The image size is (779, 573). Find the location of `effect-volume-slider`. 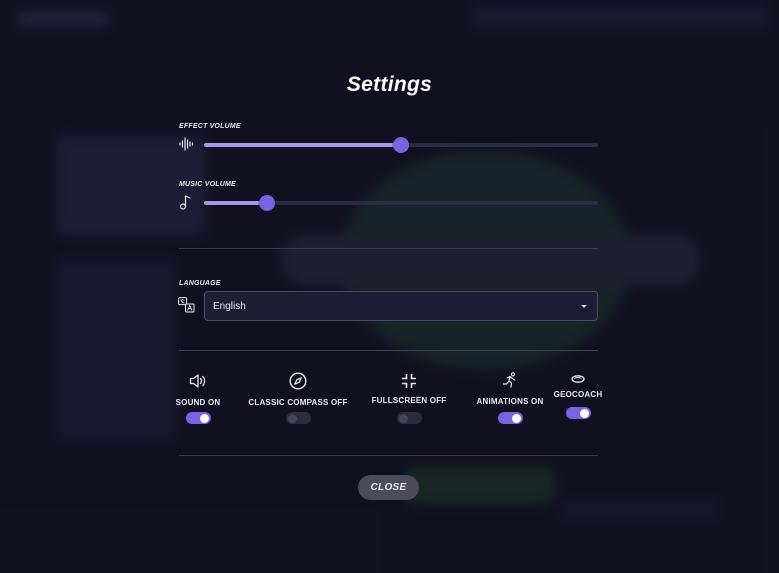

effect-volume-slider is located at coordinates (401, 145).